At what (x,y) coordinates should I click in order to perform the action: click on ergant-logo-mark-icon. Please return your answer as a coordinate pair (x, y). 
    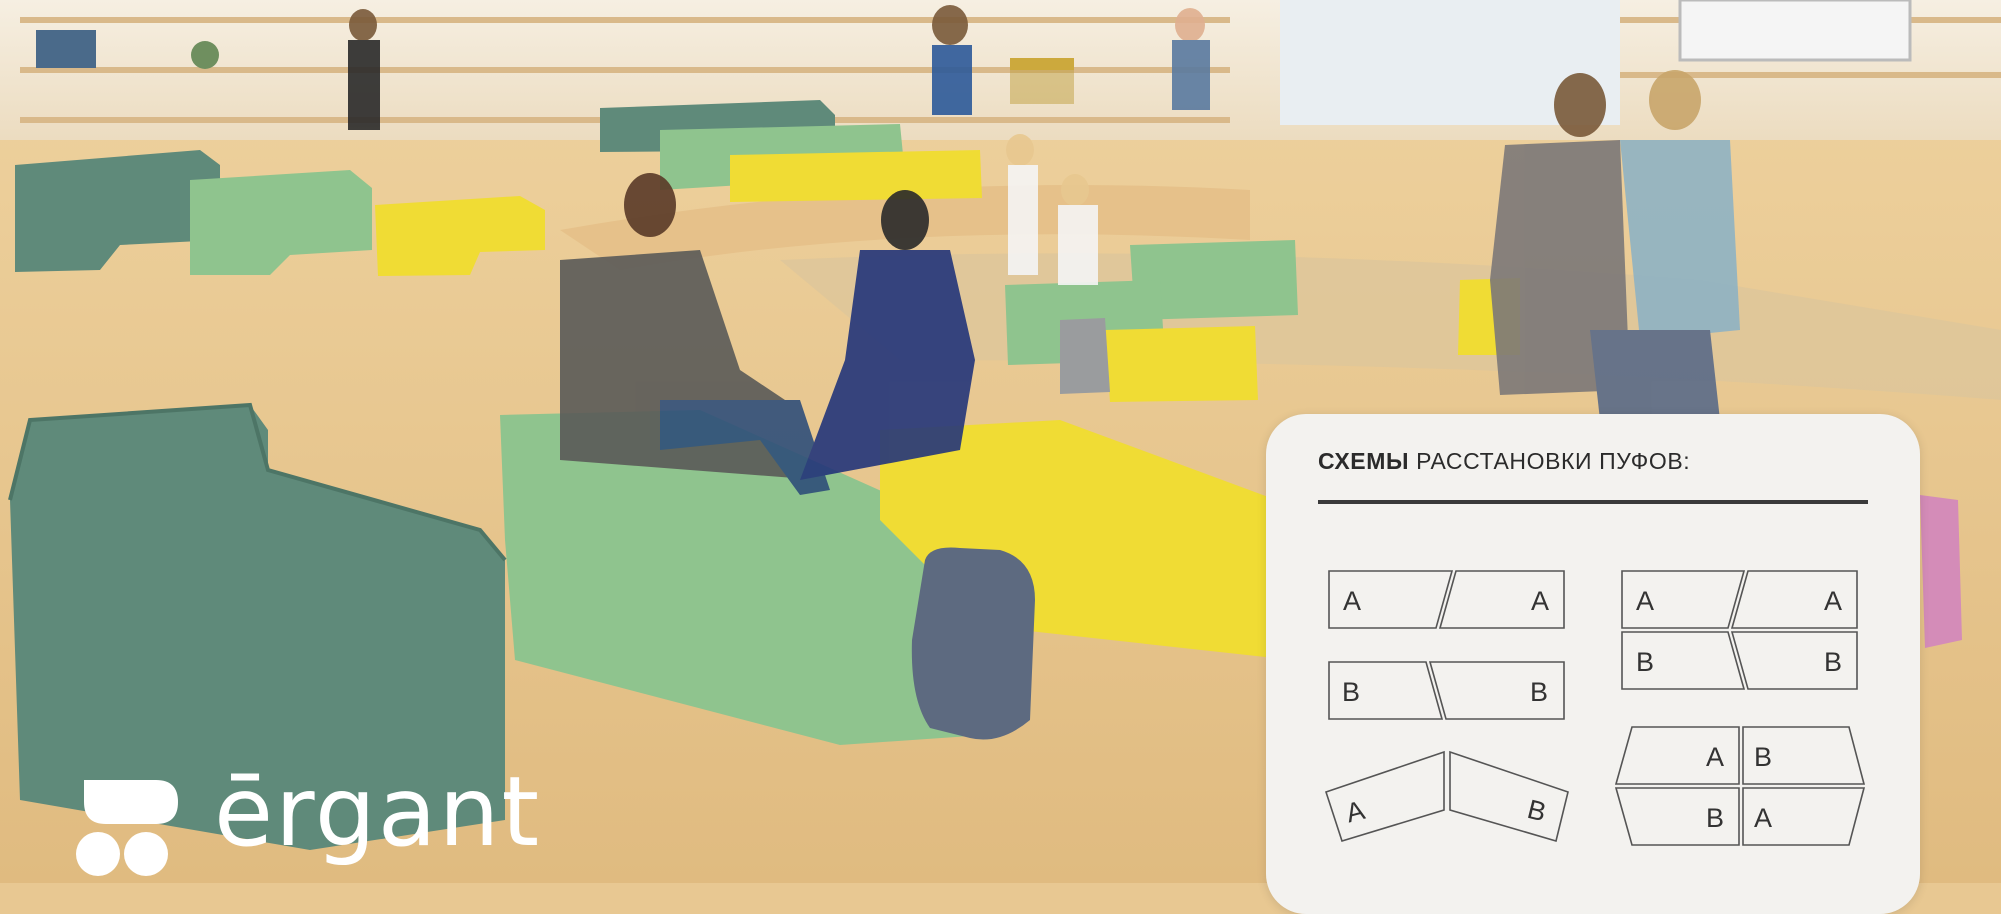
    Looking at the image, I should click on (127, 828).